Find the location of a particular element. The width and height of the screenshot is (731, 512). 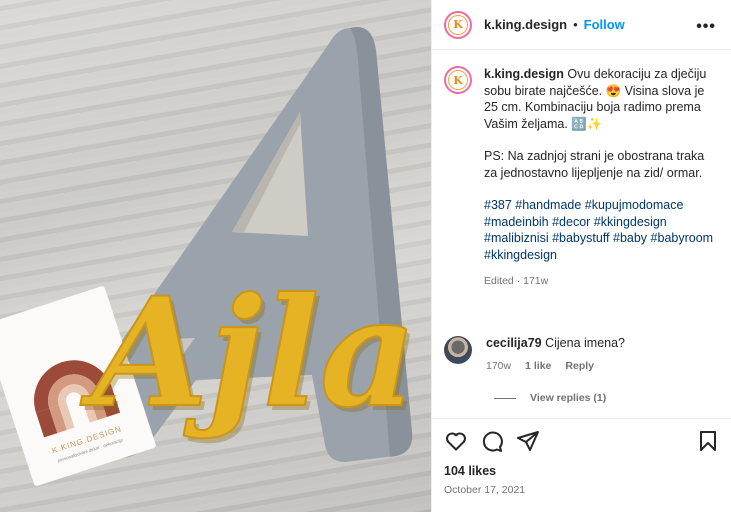

view-replies: View replies (1) is located at coordinates (550, 398).